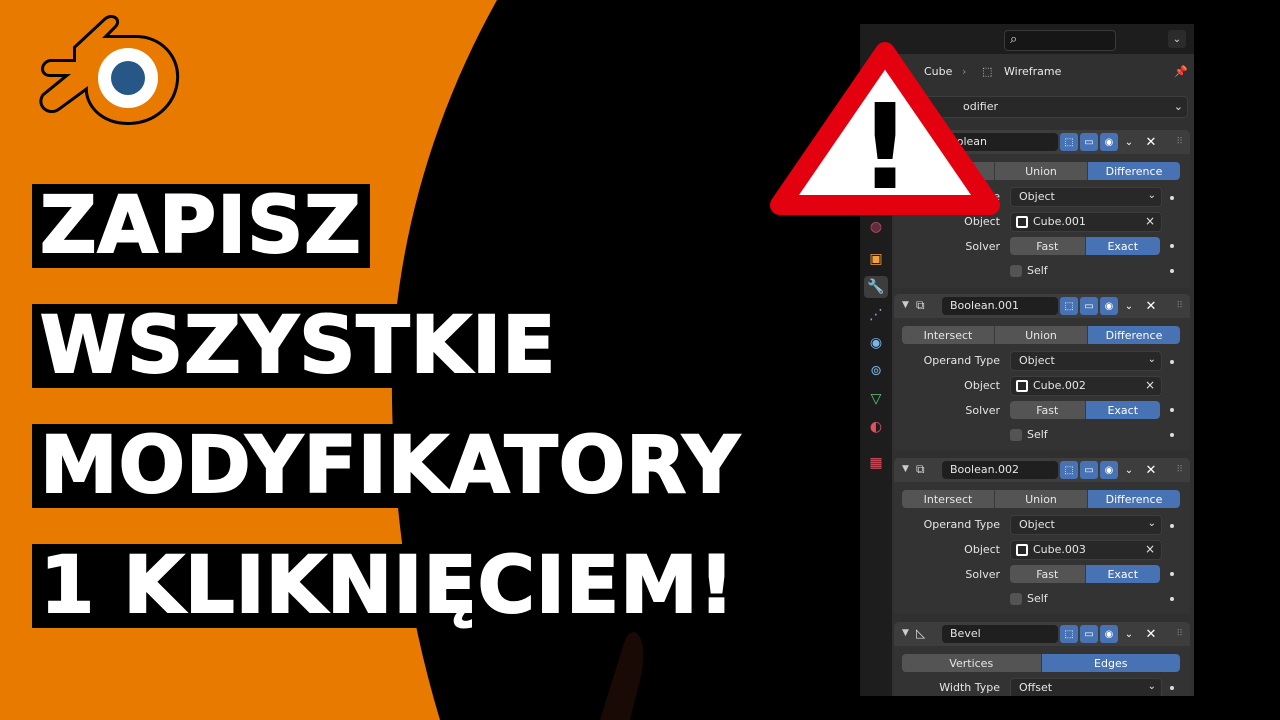 The width and height of the screenshot is (1280, 720). What do you see at coordinates (1086, 222) in the screenshot?
I see `object-field: Cube.001 ×` at bounding box center [1086, 222].